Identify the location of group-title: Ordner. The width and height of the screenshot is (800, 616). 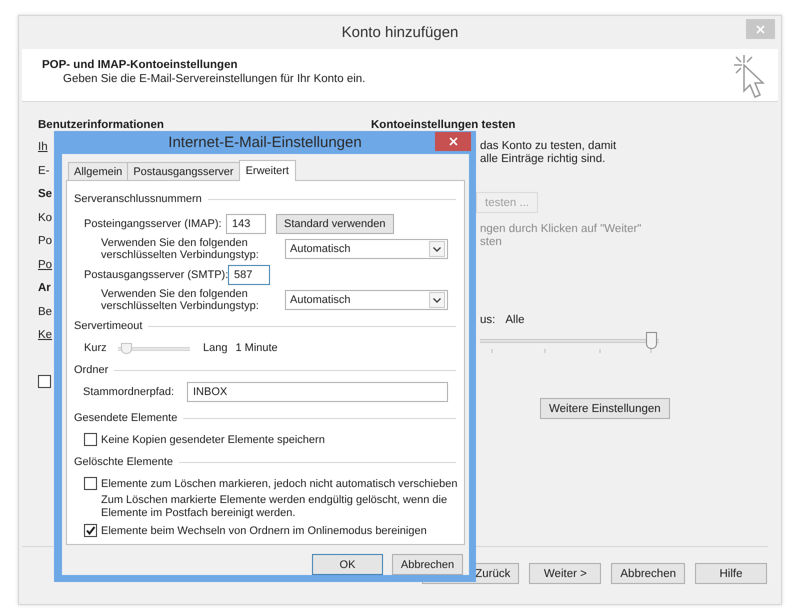
(91, 370).